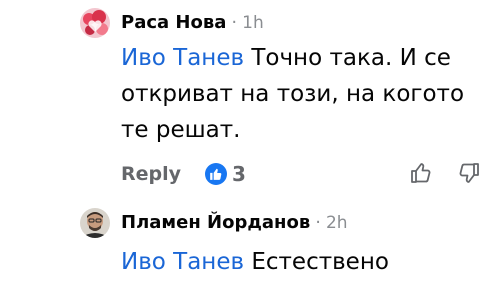 The image size is (500, 281). What do you see at coordinates (239, 174) in the screenshot?
I see `reaction-count: 3` at bounding box center [239, 174].